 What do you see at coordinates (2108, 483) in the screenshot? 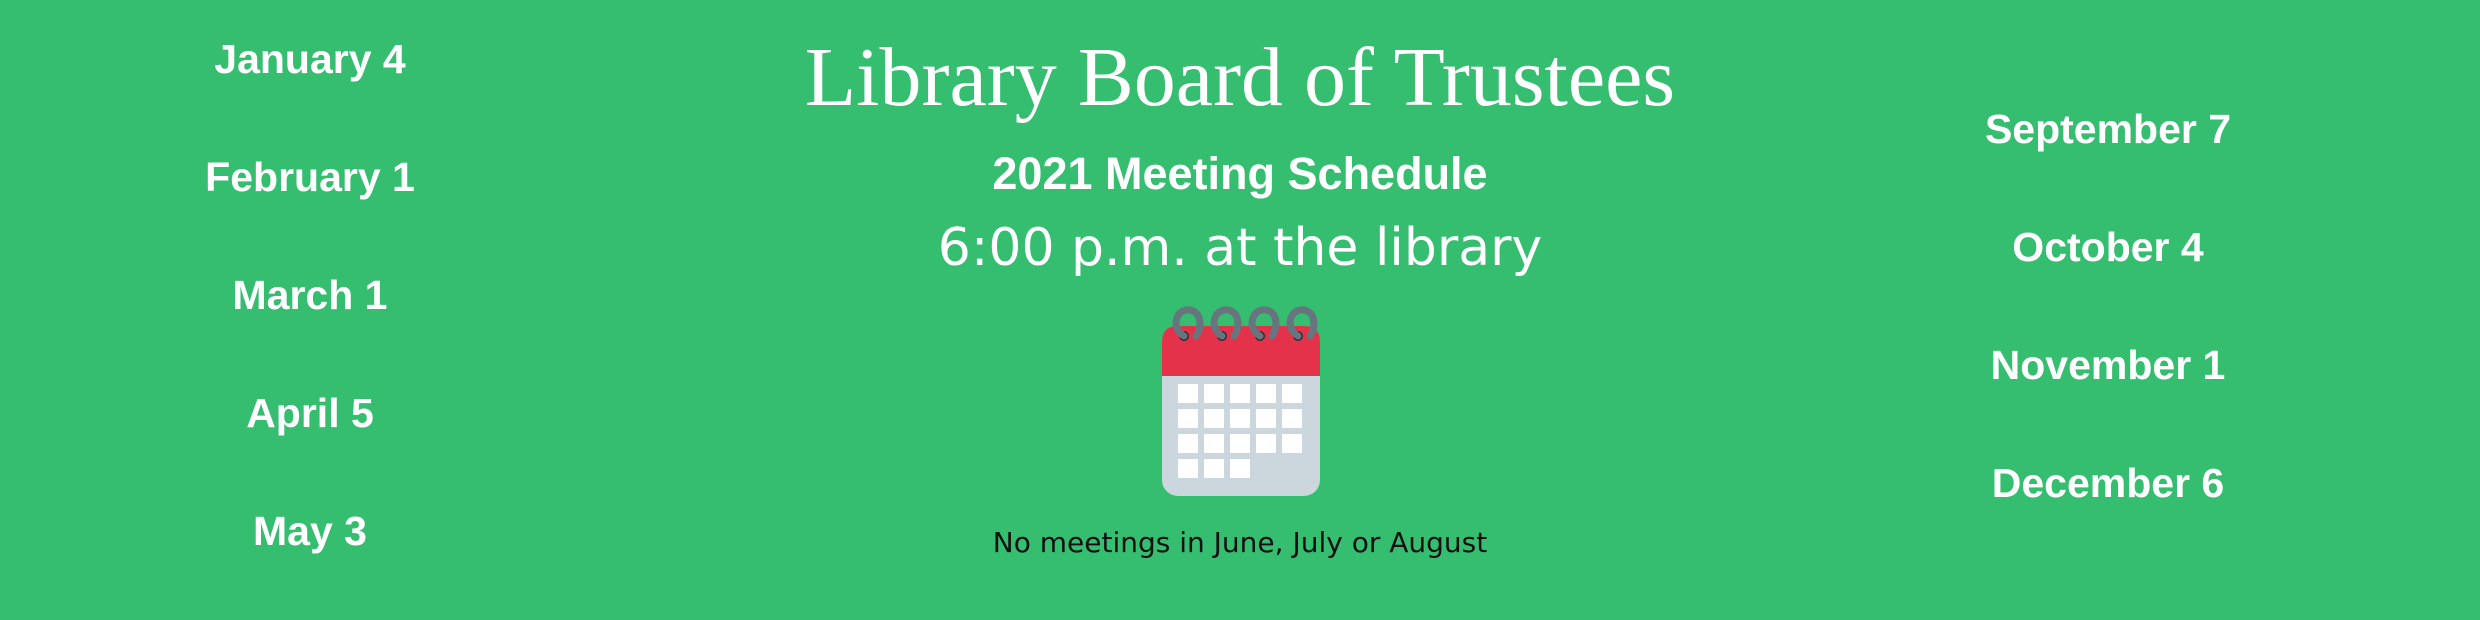
I see `meeting-date: December 6` at bounding box center [2108, 483].